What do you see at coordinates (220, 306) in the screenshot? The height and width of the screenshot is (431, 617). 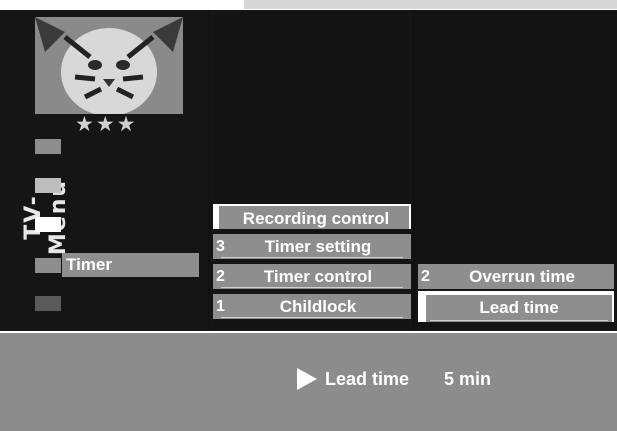 I see `menu-item-number: 1` at bounding box center [220, 306].